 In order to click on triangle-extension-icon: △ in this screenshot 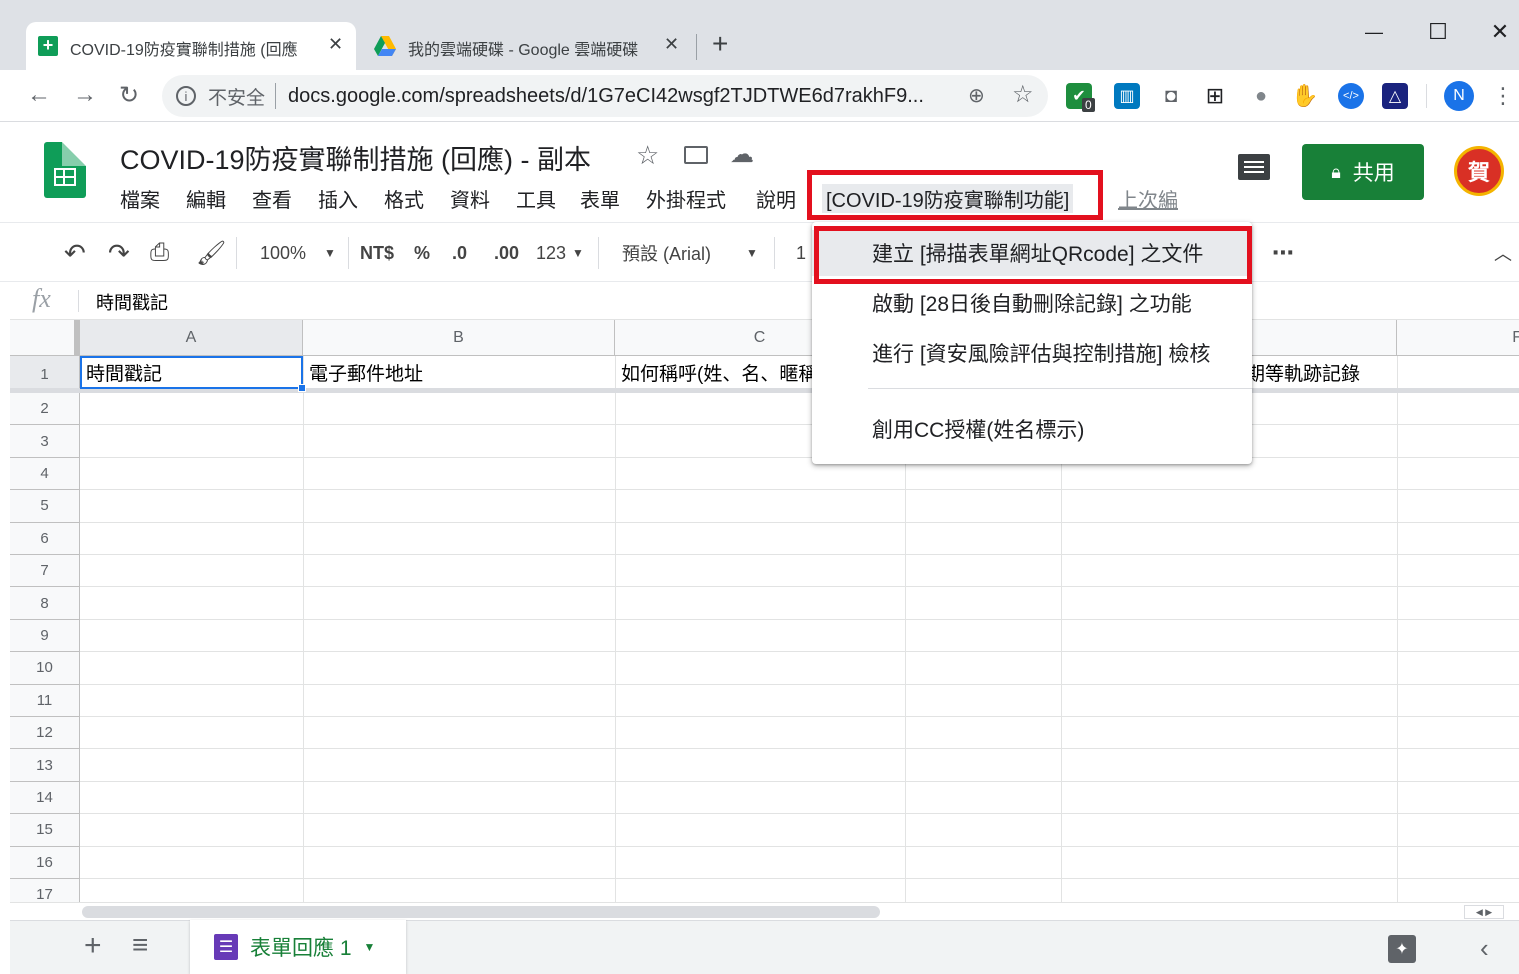, I will do `click(1395, 96)`.